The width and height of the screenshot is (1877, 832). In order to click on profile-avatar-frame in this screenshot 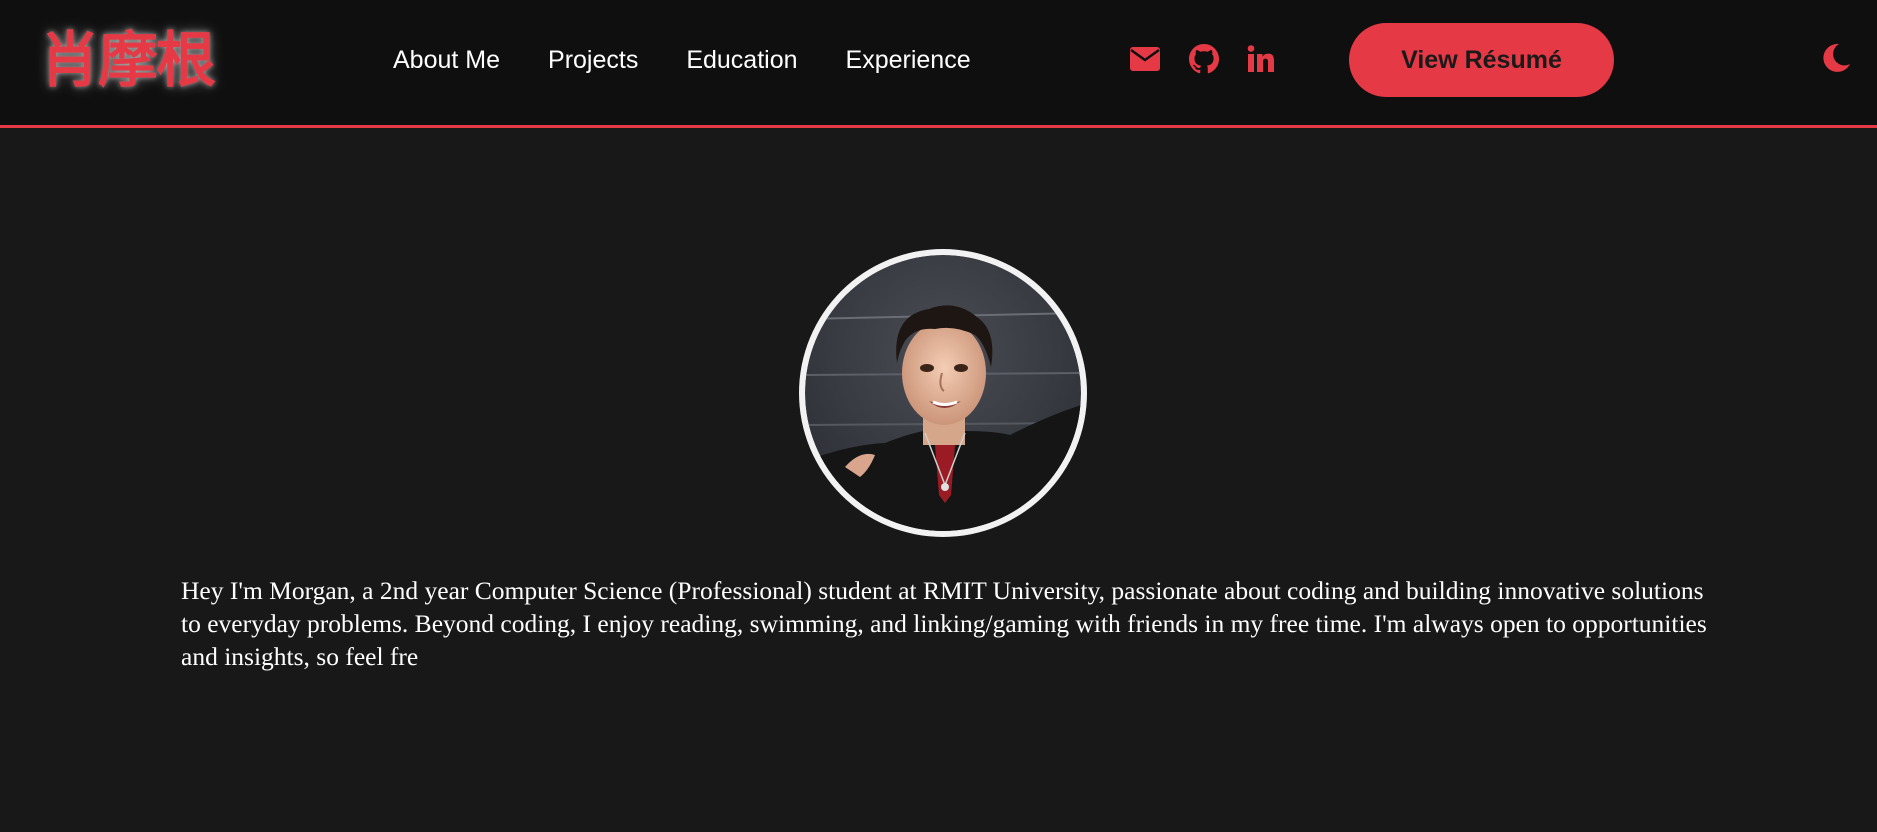, I will do `click(943, 393)`.